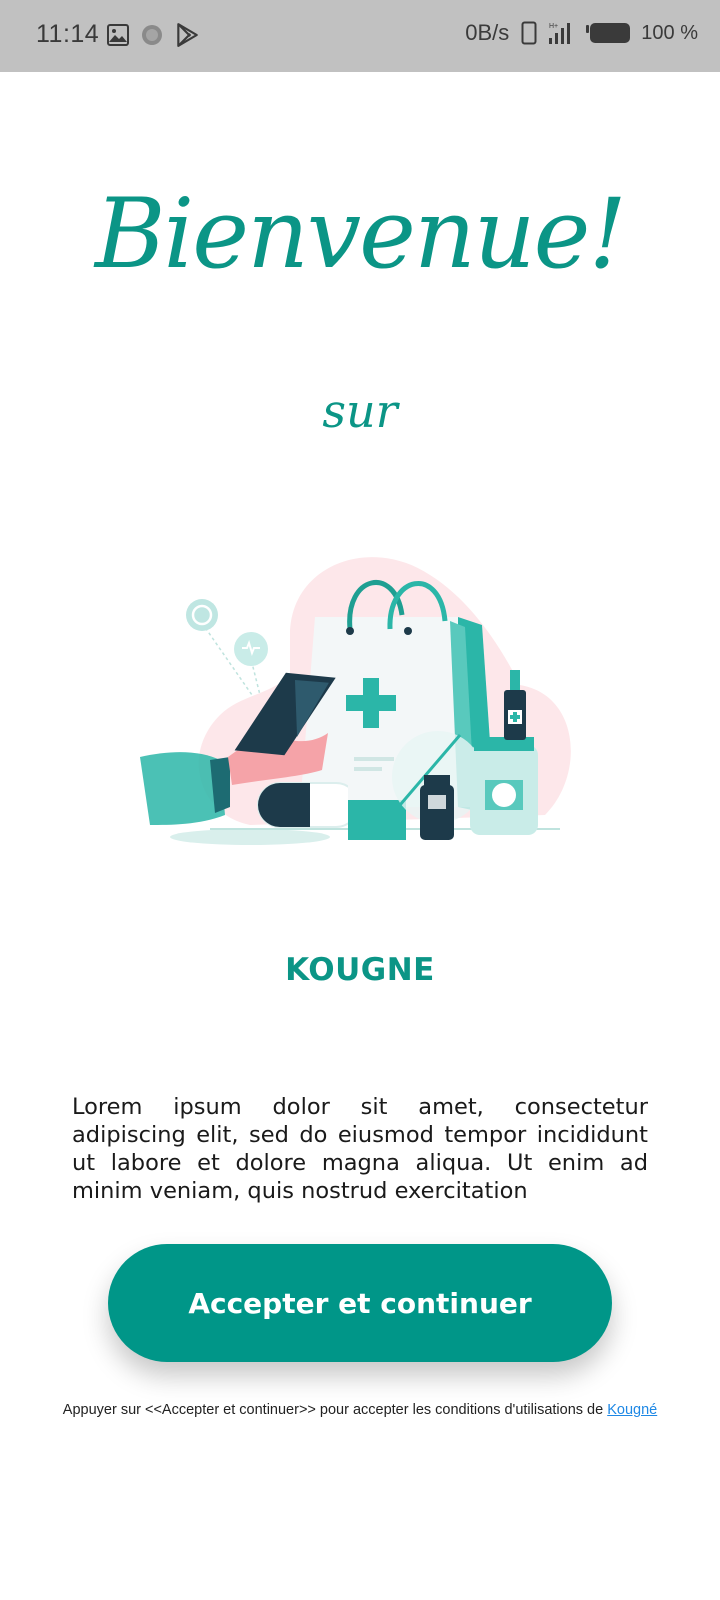 The height and width of the screenshot is (1600, 720). What do you see at coordinates (581, 33) in the screenshot?
I see `status-right-group: 0B/s H+ 100 %` at bounding box center [581, 33].